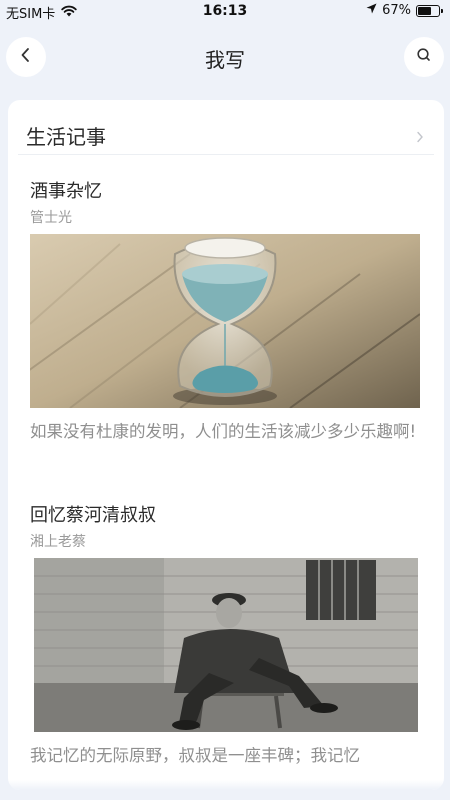 The image size is (450, 800). What do you see at coordinates (226, 785) in the screenshot?
I see `card-bottom-fade` at bounding box center [226, 785].